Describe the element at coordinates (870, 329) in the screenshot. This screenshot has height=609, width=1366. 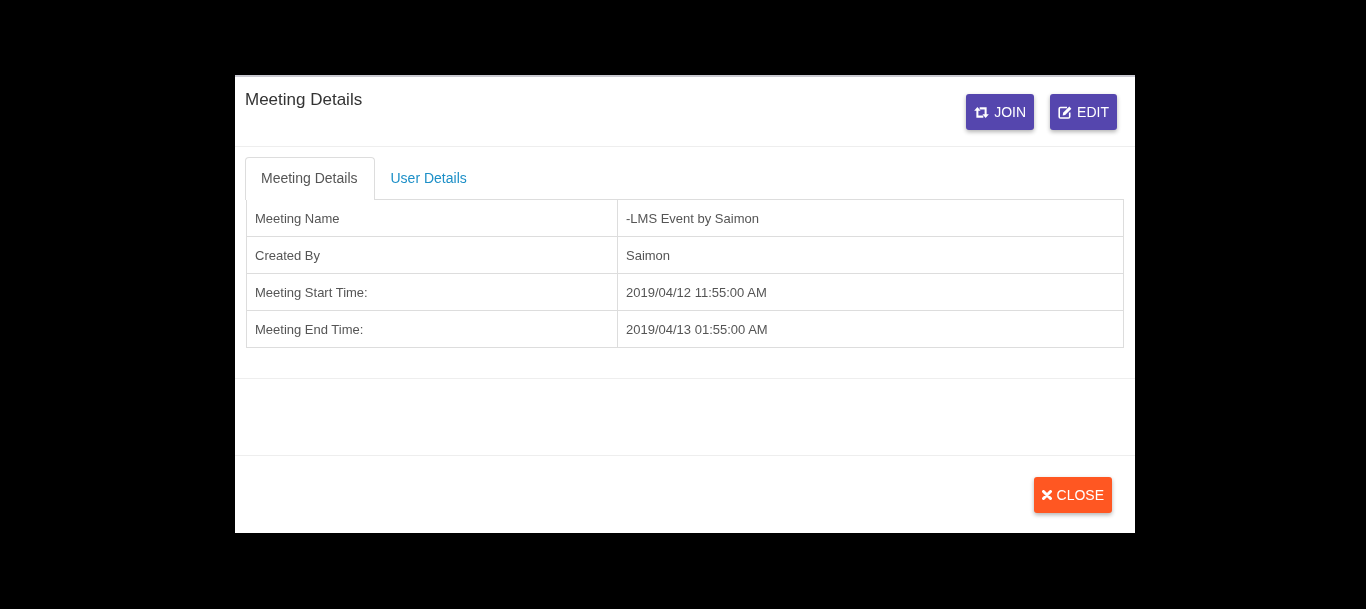
I see `table-cell: 2019/04/13 01:55:00 AM` at that location.